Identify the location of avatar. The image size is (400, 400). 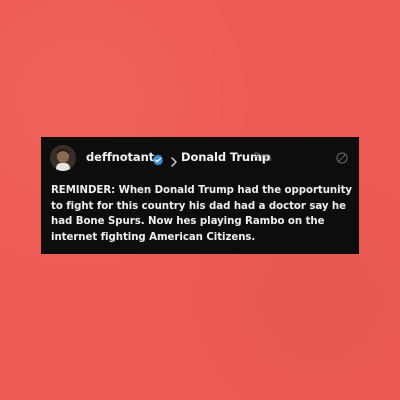
(63, 158).